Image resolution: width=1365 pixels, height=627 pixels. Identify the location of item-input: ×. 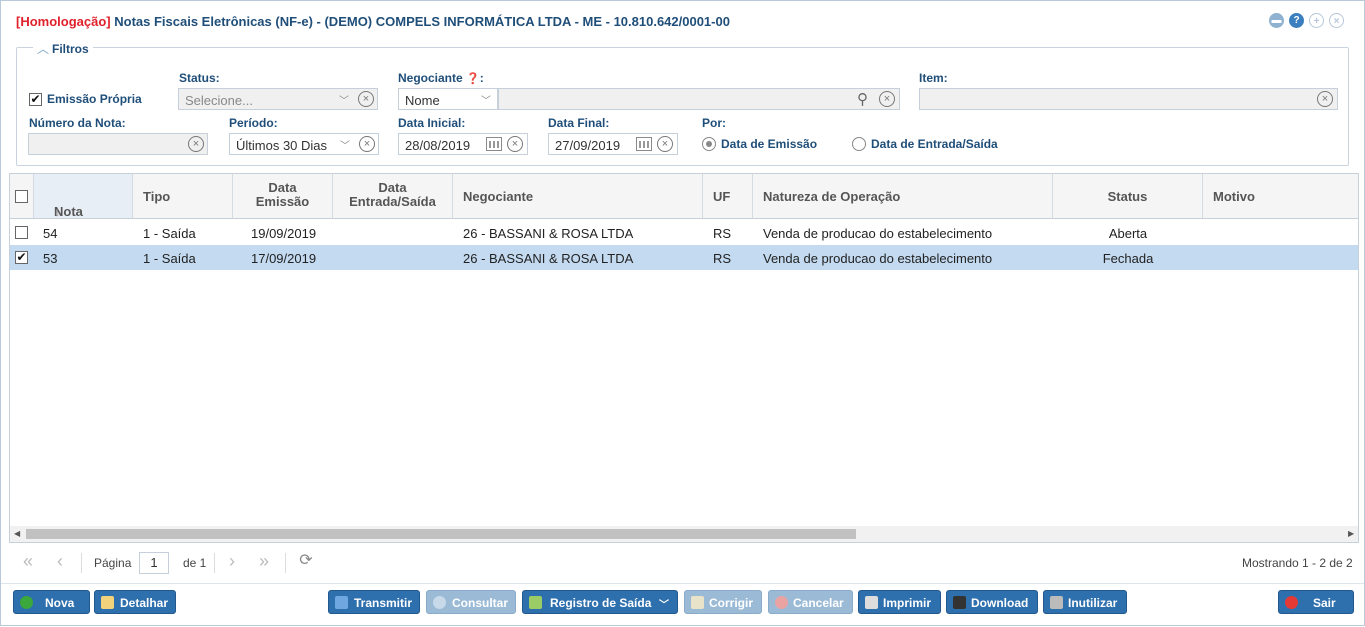
(1128, 99).